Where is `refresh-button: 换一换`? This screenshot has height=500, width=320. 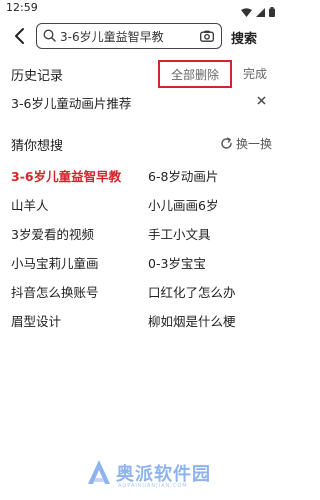 refresh-button: 换一换 is located at coordinates (246, 143).